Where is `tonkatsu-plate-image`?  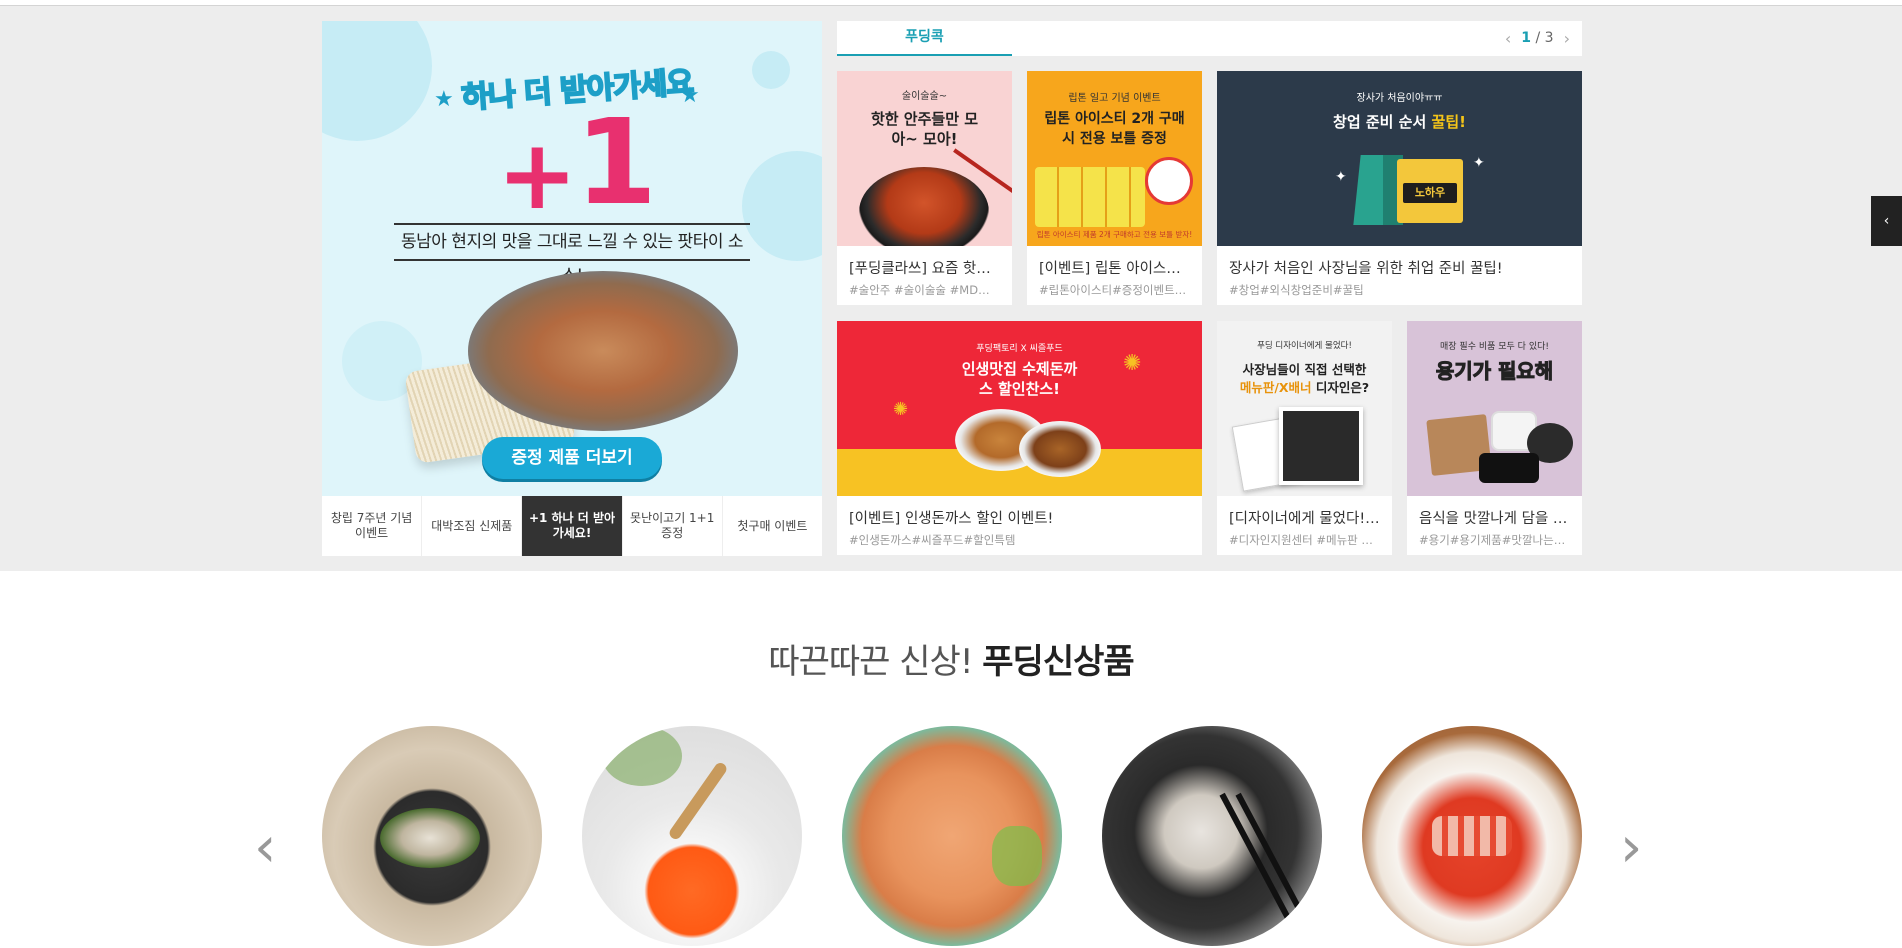
tonkatsu-plate-image is located at coordinates (1060, 449).